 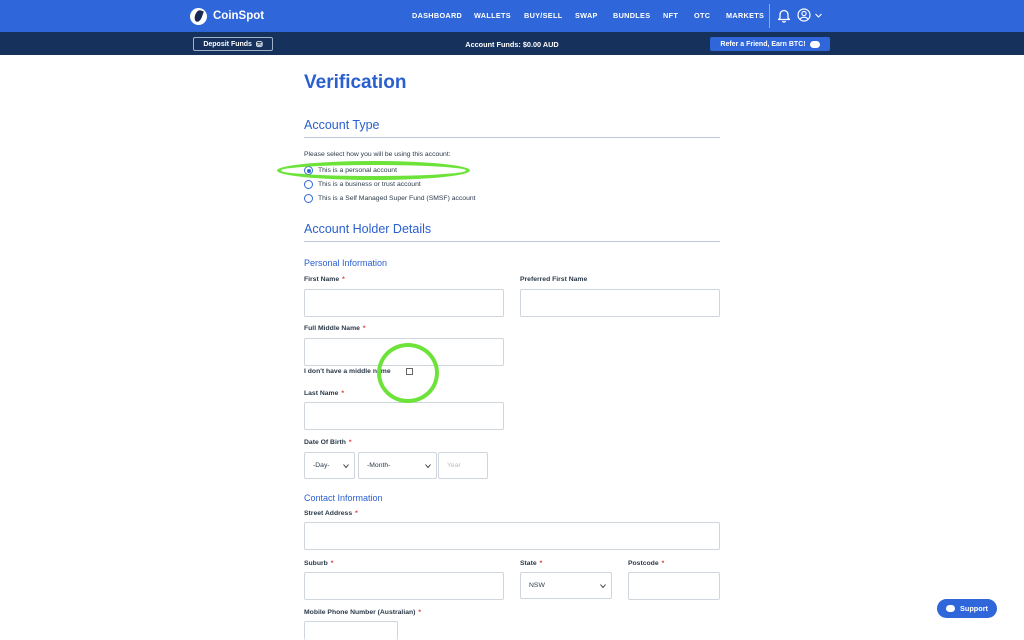 What do you see at coordinates (784, 15) in the screenshot?
I see `bell-icon` at bounding box center [784, 15].